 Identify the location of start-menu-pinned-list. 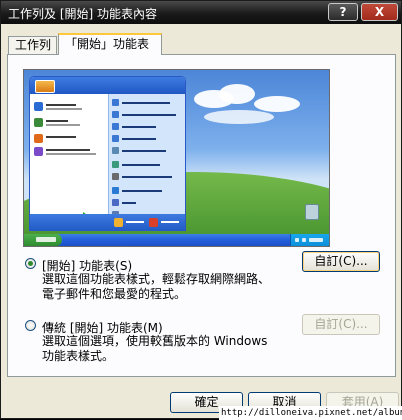
(69, 158).